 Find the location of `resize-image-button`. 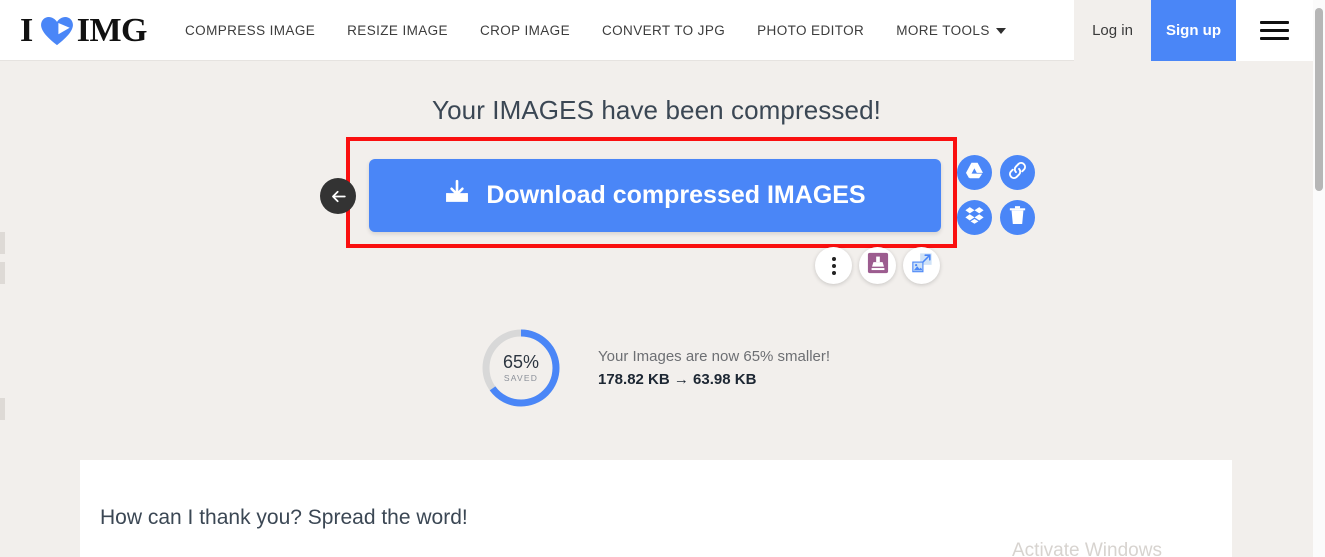

resize-image-button is located at coordinates (921, 265).